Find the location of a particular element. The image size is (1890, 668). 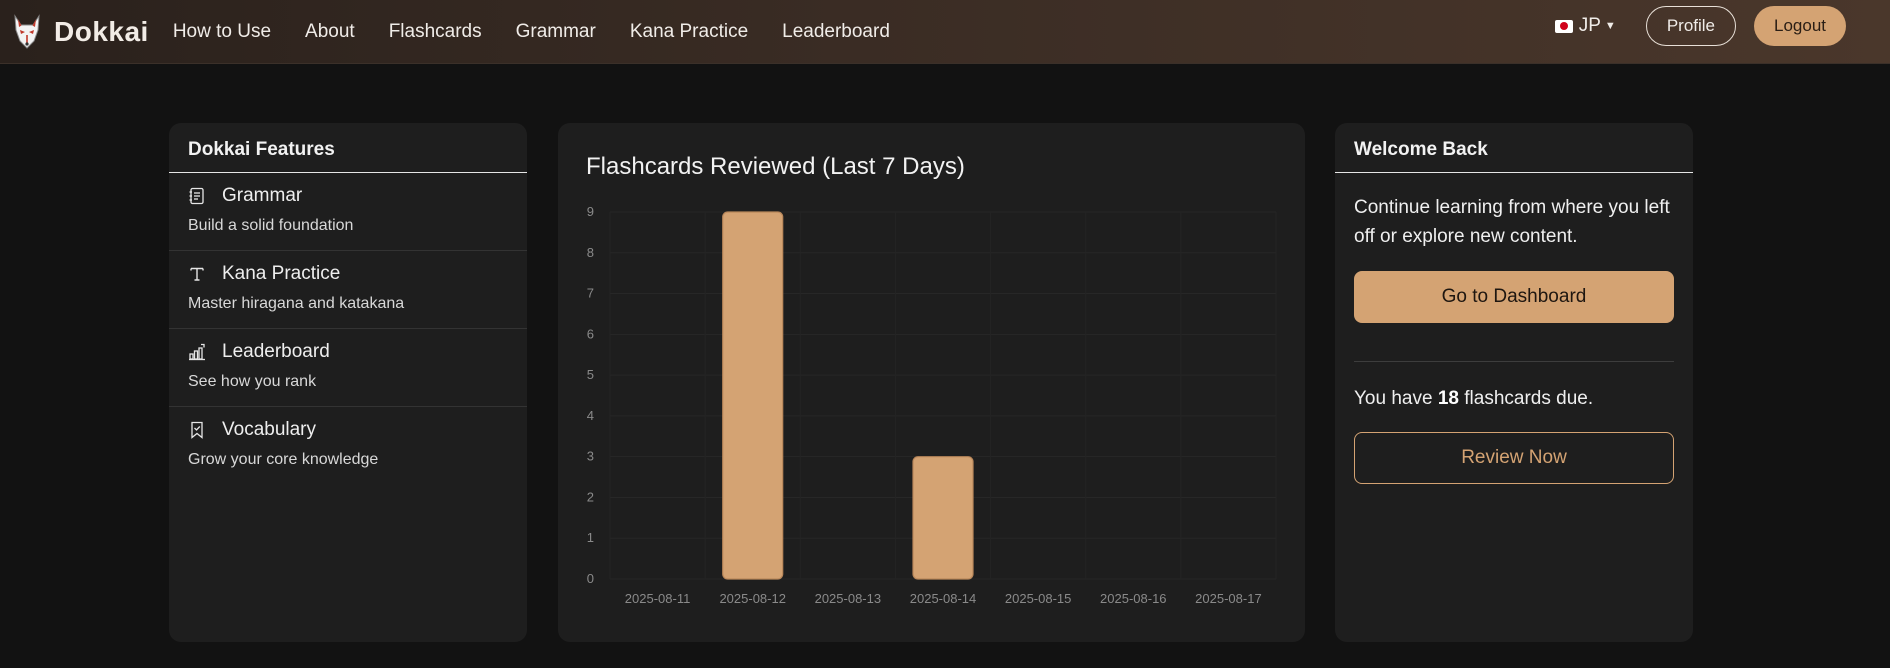

feature-desc: Build a solid foundation is located at coordinates (271, 225).